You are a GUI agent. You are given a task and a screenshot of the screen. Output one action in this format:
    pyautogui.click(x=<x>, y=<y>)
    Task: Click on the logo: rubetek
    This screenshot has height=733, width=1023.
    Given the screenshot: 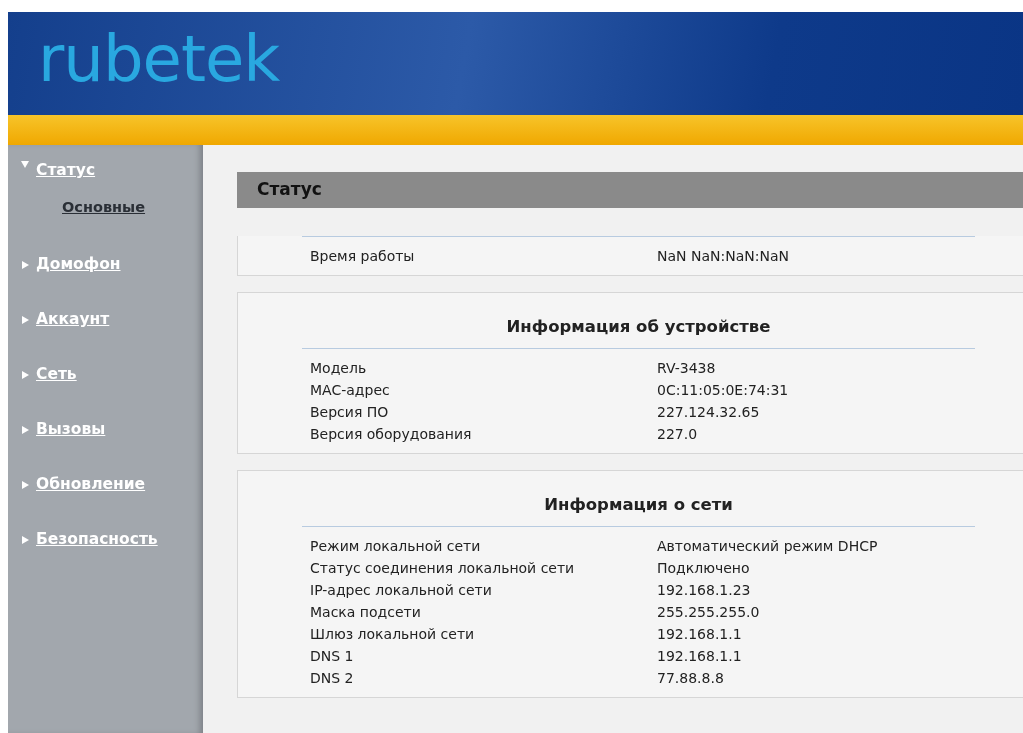 What is the action you would take?
    pyautogui.click(x=159, y=58)
    